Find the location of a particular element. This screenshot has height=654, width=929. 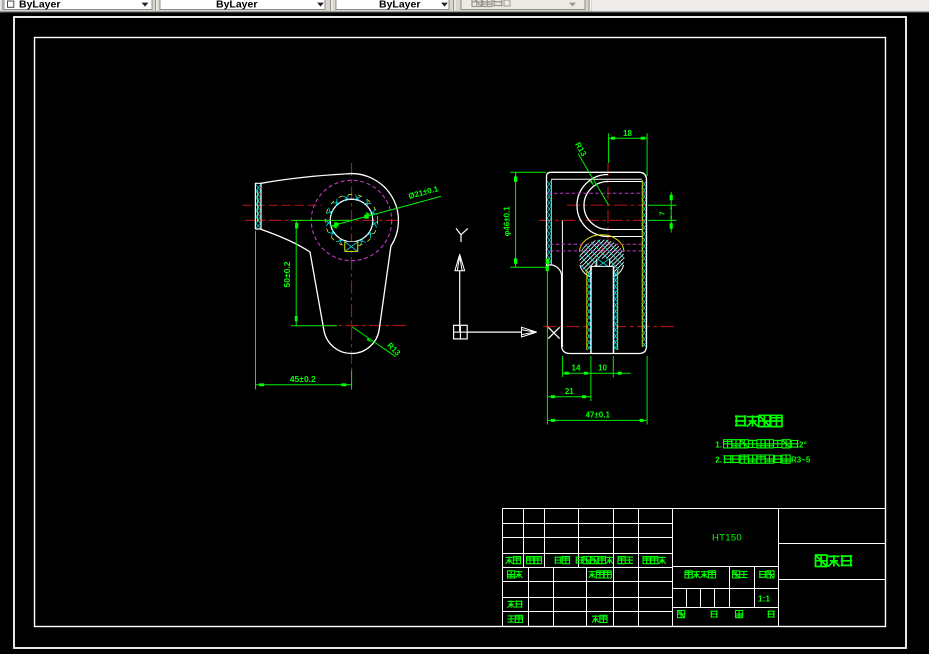

svg-text: 2. is located at coordinates (718, 460).